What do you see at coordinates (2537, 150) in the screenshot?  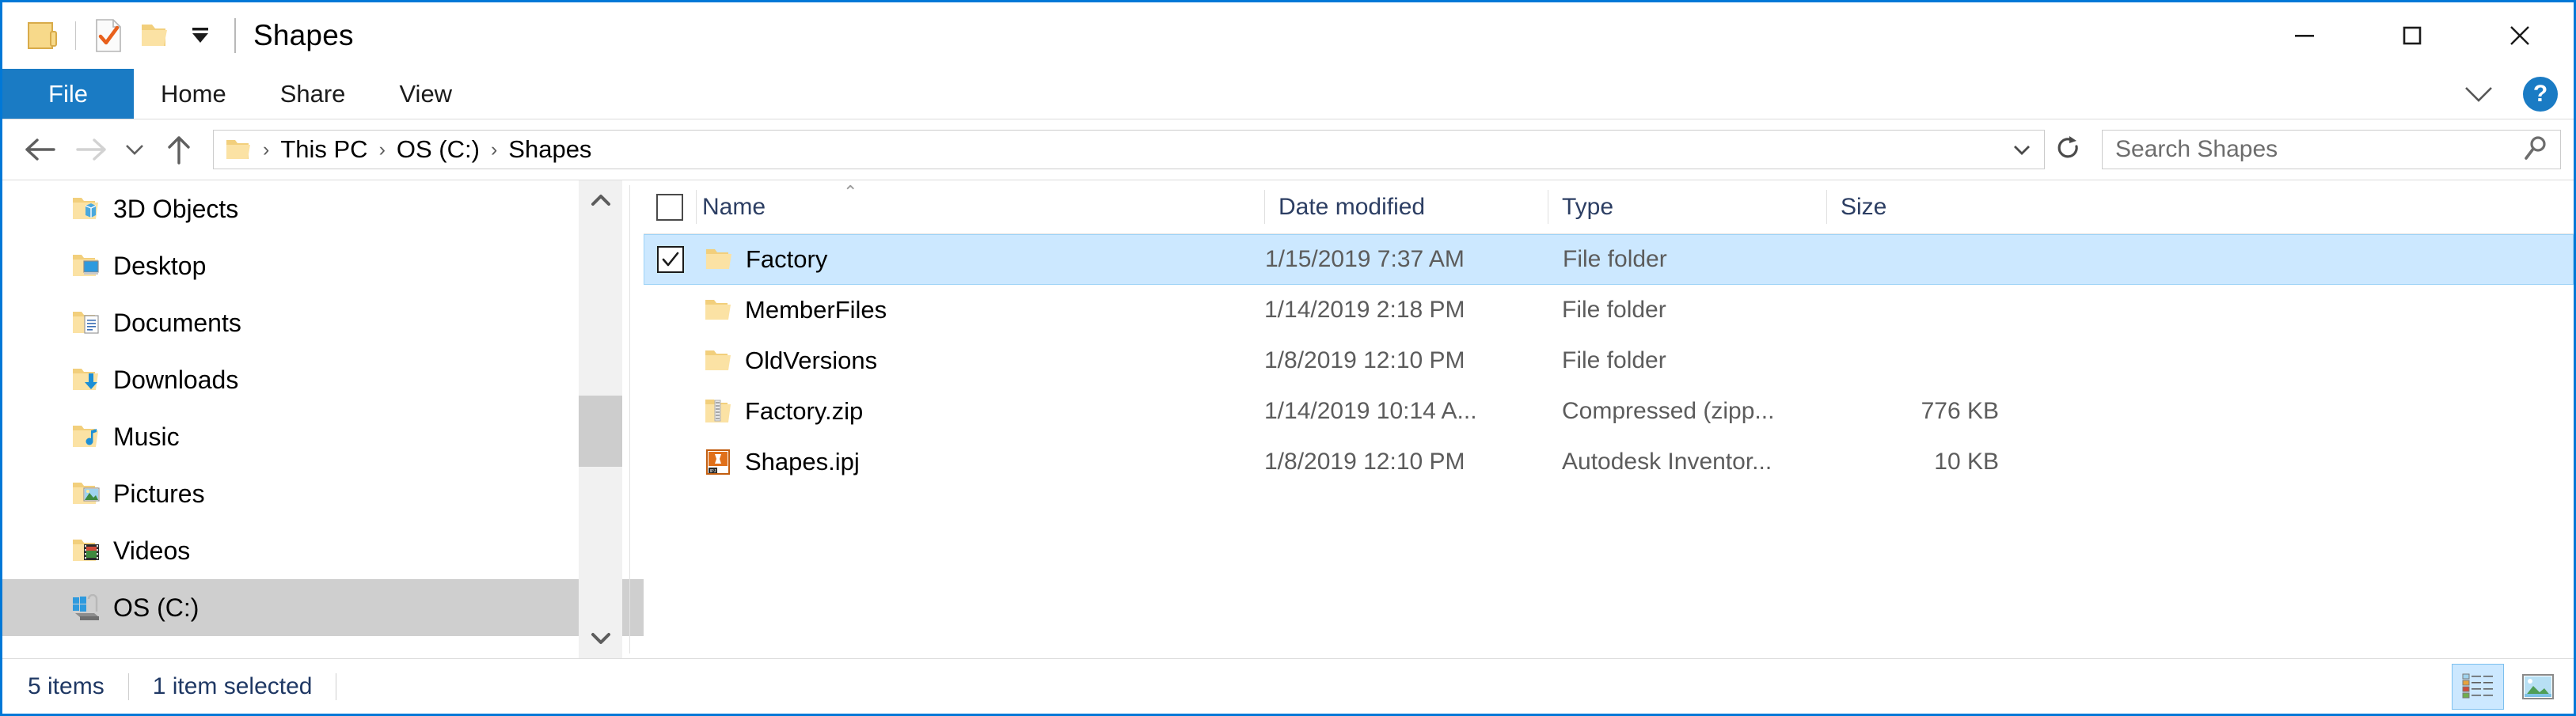 I see `search-icon` at bounding box center [2537, 150].